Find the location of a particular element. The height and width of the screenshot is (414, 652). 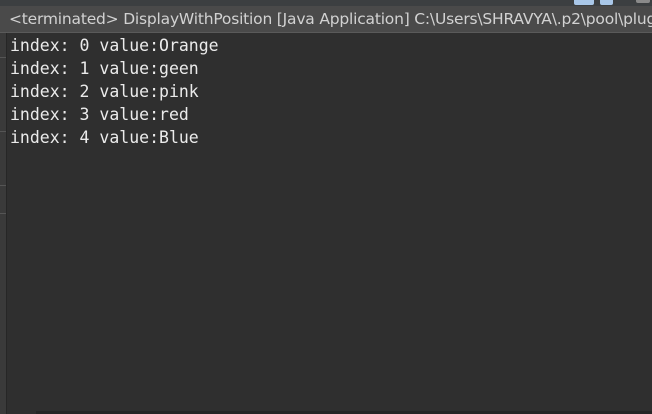

output-line: index: 2 value:pink is located at coordinates (104, 91).